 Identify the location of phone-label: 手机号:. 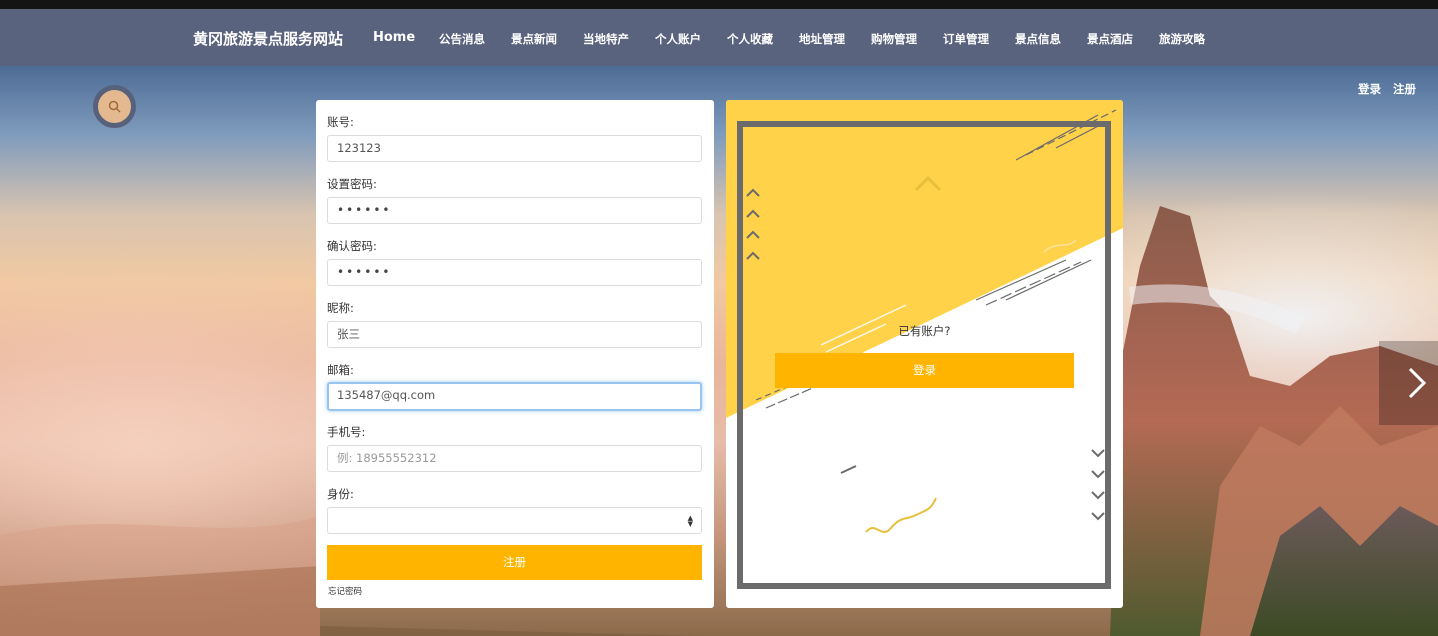
(346, 432).